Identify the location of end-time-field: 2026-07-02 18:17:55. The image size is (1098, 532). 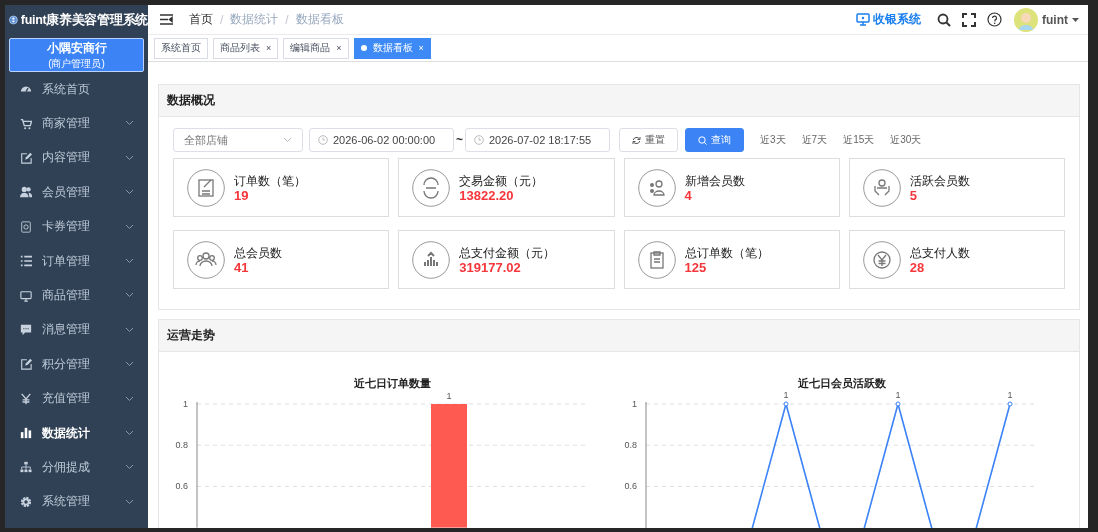
(537, 140).